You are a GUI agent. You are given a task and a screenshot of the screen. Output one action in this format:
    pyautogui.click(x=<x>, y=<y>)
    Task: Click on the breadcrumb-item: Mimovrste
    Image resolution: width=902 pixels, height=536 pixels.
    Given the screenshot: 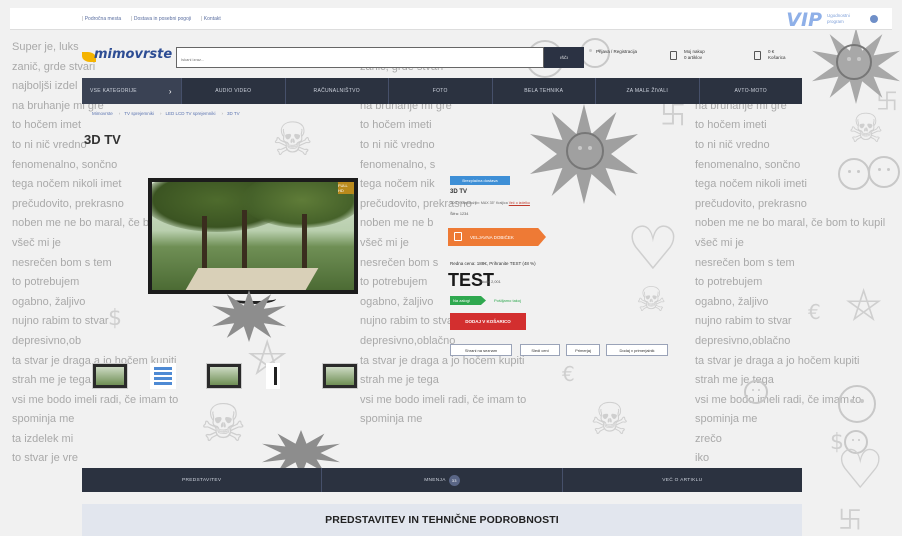 What is the action you would take?
    pyautogui.click(x=102, y=113)
    